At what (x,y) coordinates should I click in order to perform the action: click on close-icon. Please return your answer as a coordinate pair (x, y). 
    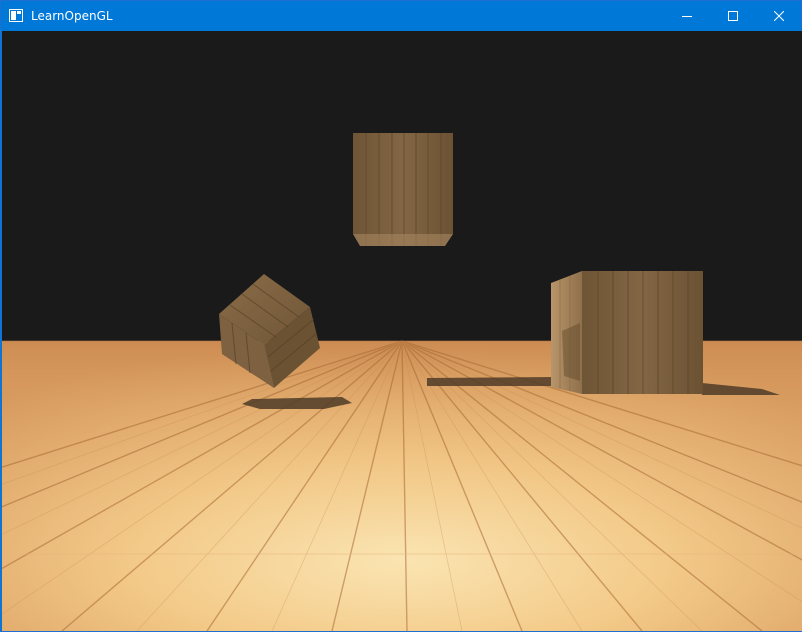
    Looking at the image, I should click on (779, 16).